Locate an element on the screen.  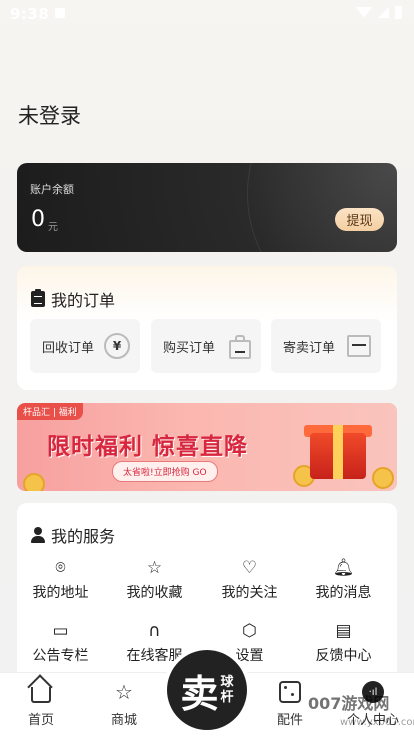
service-label: 我的地址 is located at coordinates (60, 593).